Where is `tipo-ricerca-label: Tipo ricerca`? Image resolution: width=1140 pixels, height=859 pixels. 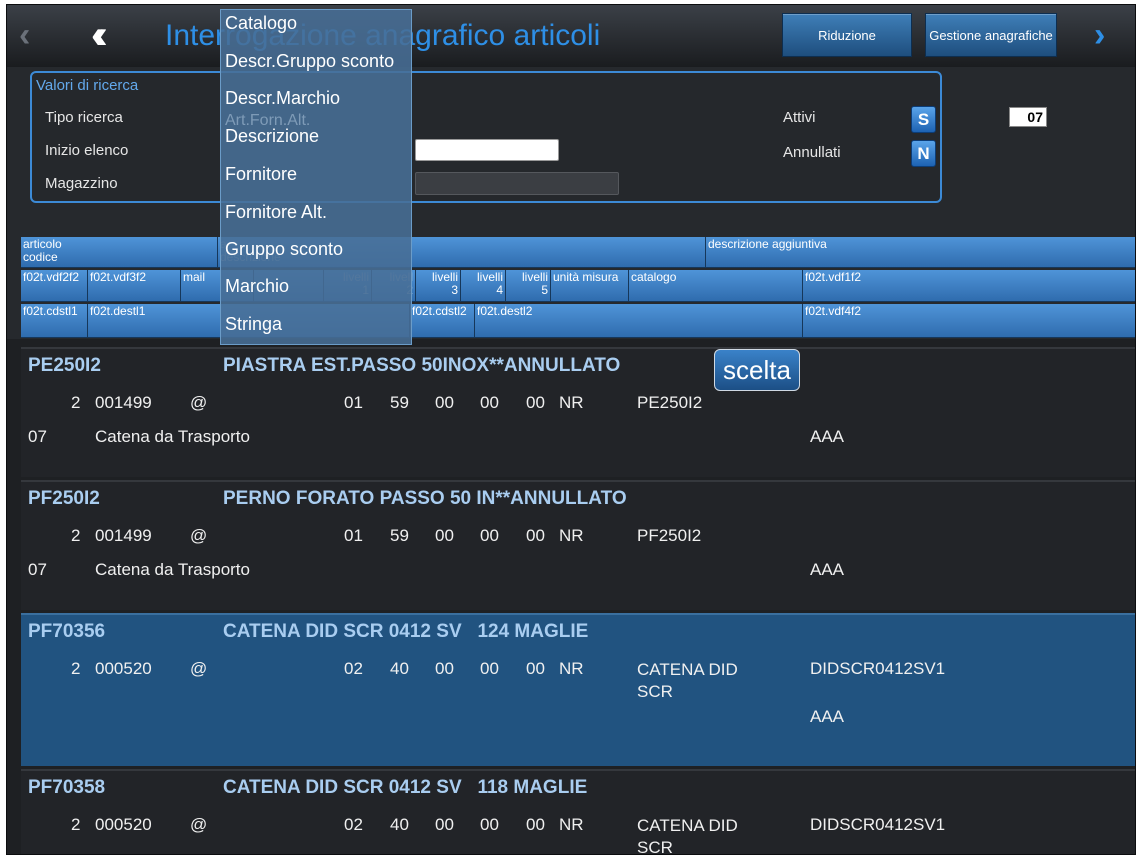 tipo-ricerca-label: Tipo ricerca is located at coordinates (84, 117).